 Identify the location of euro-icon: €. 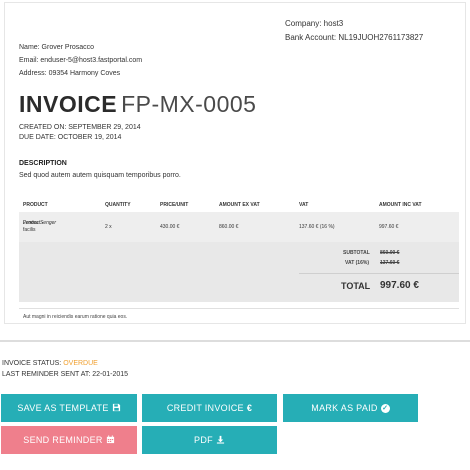
(249, 407).